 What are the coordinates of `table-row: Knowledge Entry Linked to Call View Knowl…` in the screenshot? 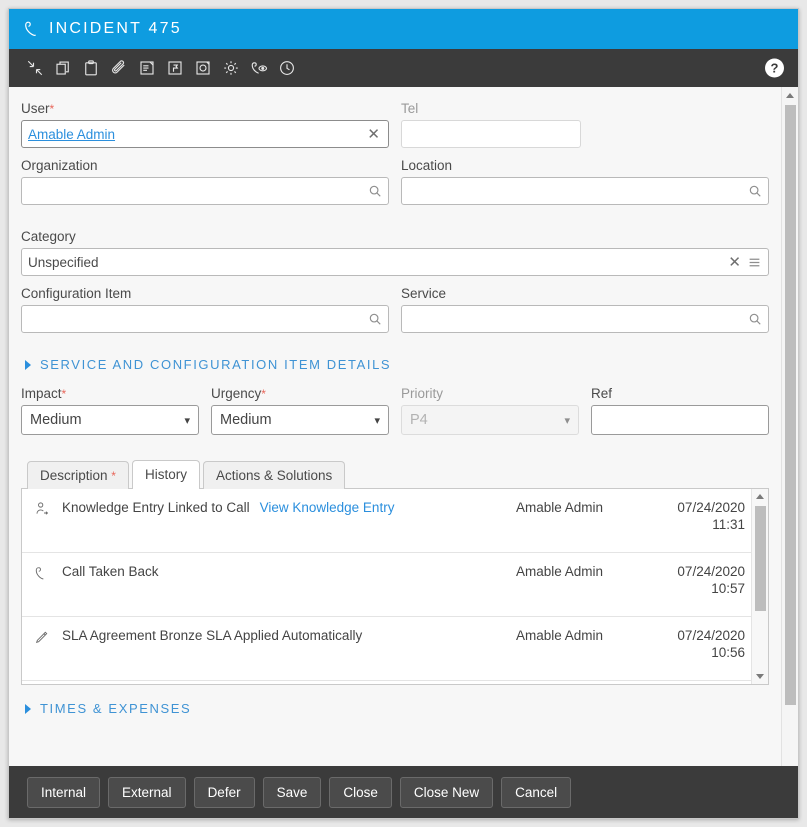 It's located at (386, 521).